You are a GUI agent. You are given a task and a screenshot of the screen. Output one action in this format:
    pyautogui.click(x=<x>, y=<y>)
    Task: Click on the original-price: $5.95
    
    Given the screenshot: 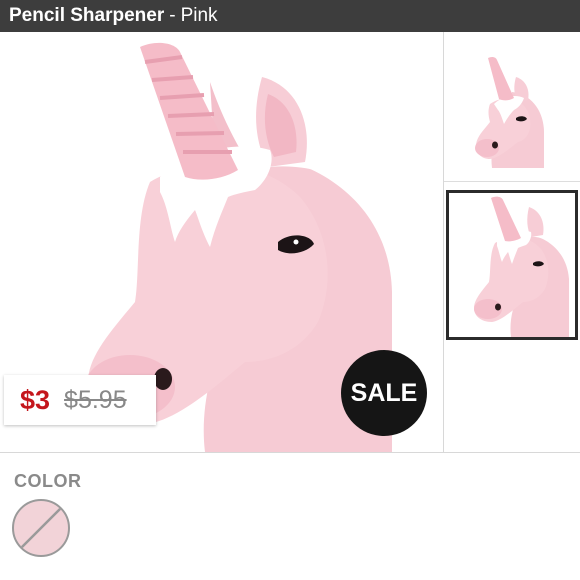 What is the action you would take?
    pyautogui.click(x=95, y=399)
    